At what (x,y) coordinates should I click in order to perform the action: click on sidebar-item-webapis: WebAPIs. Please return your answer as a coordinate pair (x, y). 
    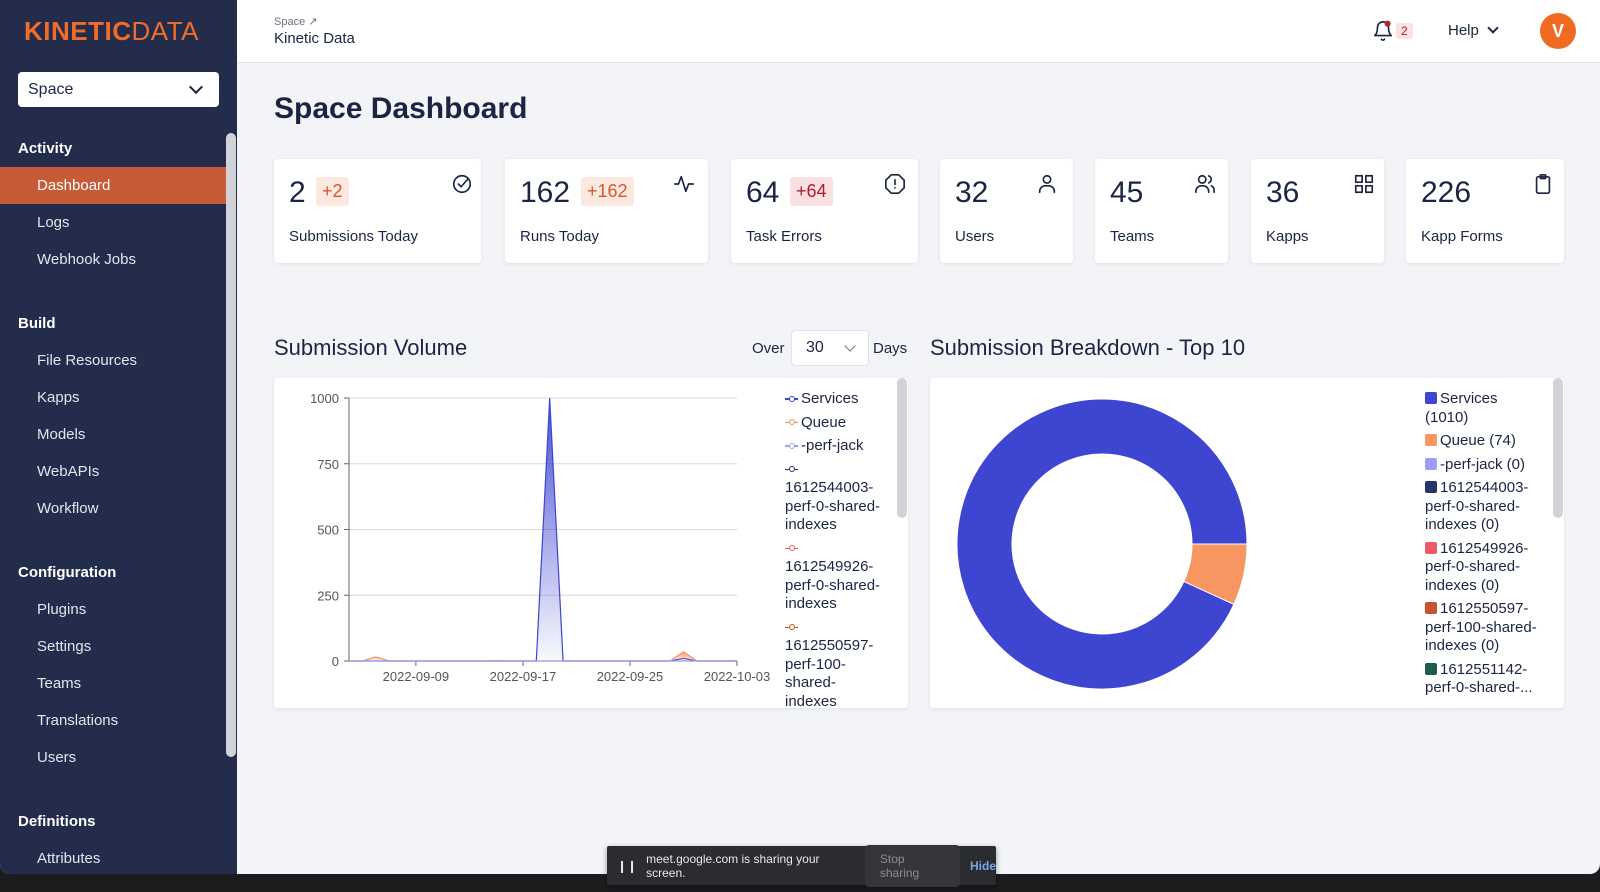
    Looking at the image, I should click on (113, 471).